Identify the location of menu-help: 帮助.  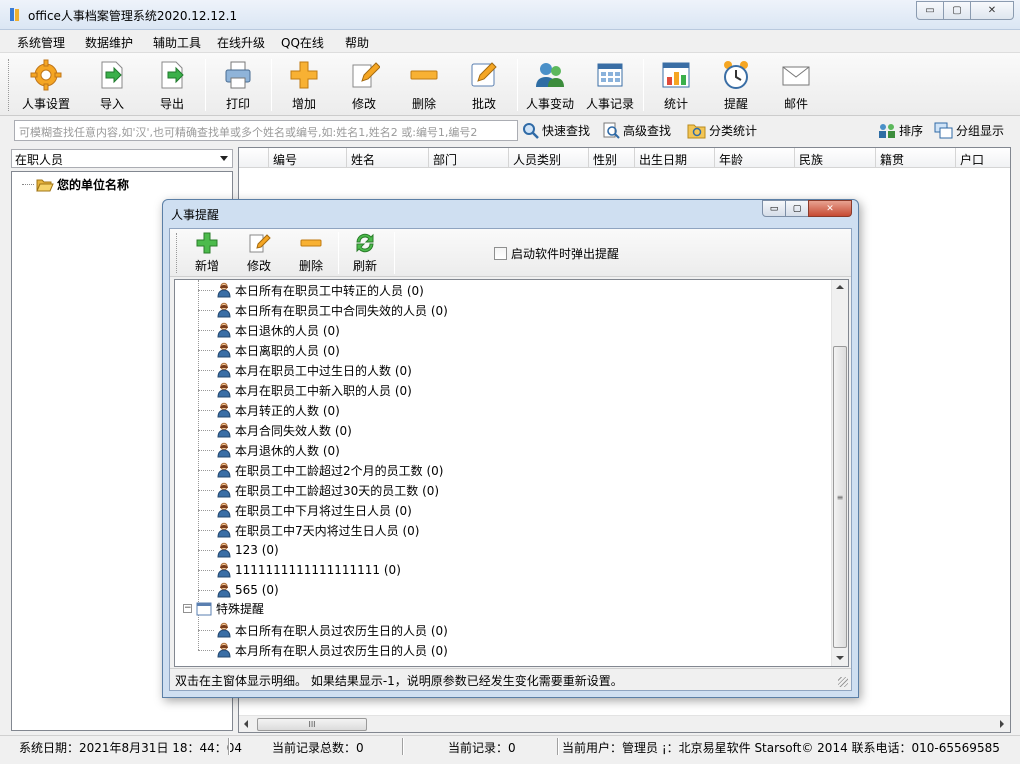
(357, 42).